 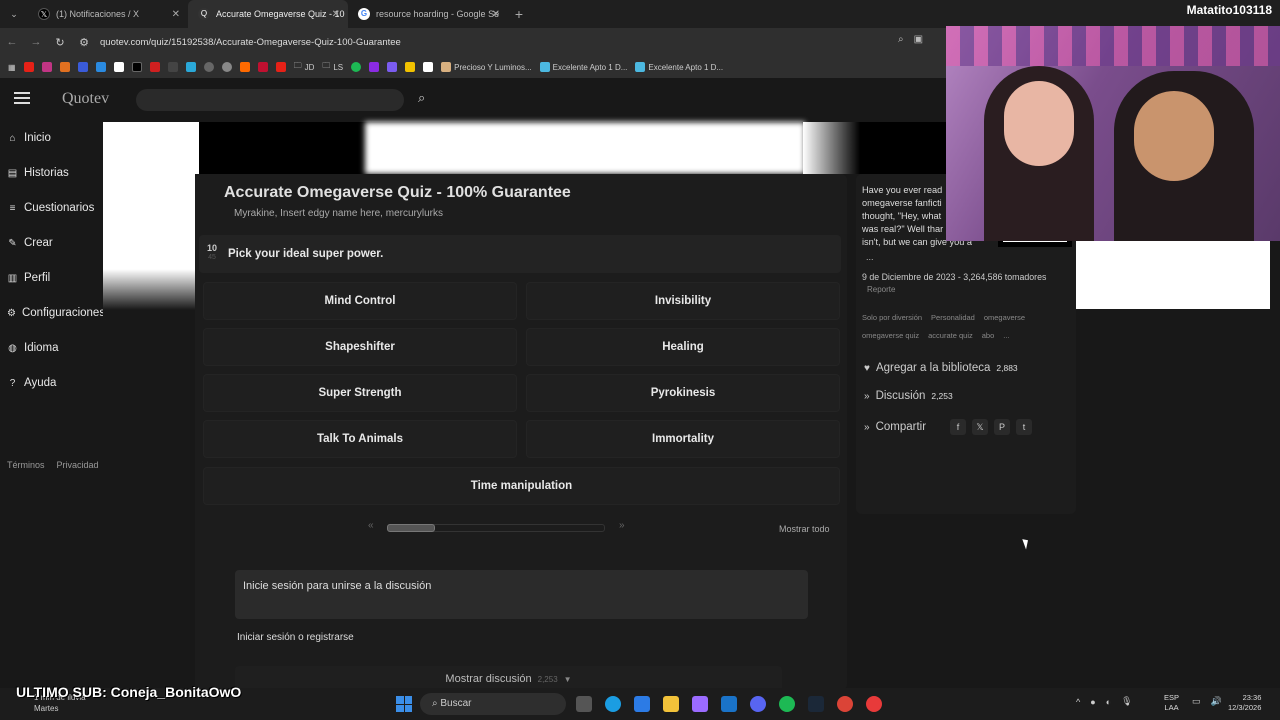 I want to click on clock: 23:36 12/3/2026, so click(x=1244, y=703).